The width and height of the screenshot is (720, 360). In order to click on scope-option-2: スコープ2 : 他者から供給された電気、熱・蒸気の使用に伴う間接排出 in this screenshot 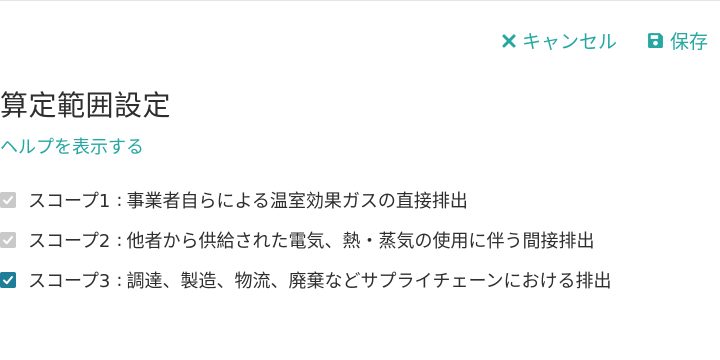, I will do `click(306, 240)`.